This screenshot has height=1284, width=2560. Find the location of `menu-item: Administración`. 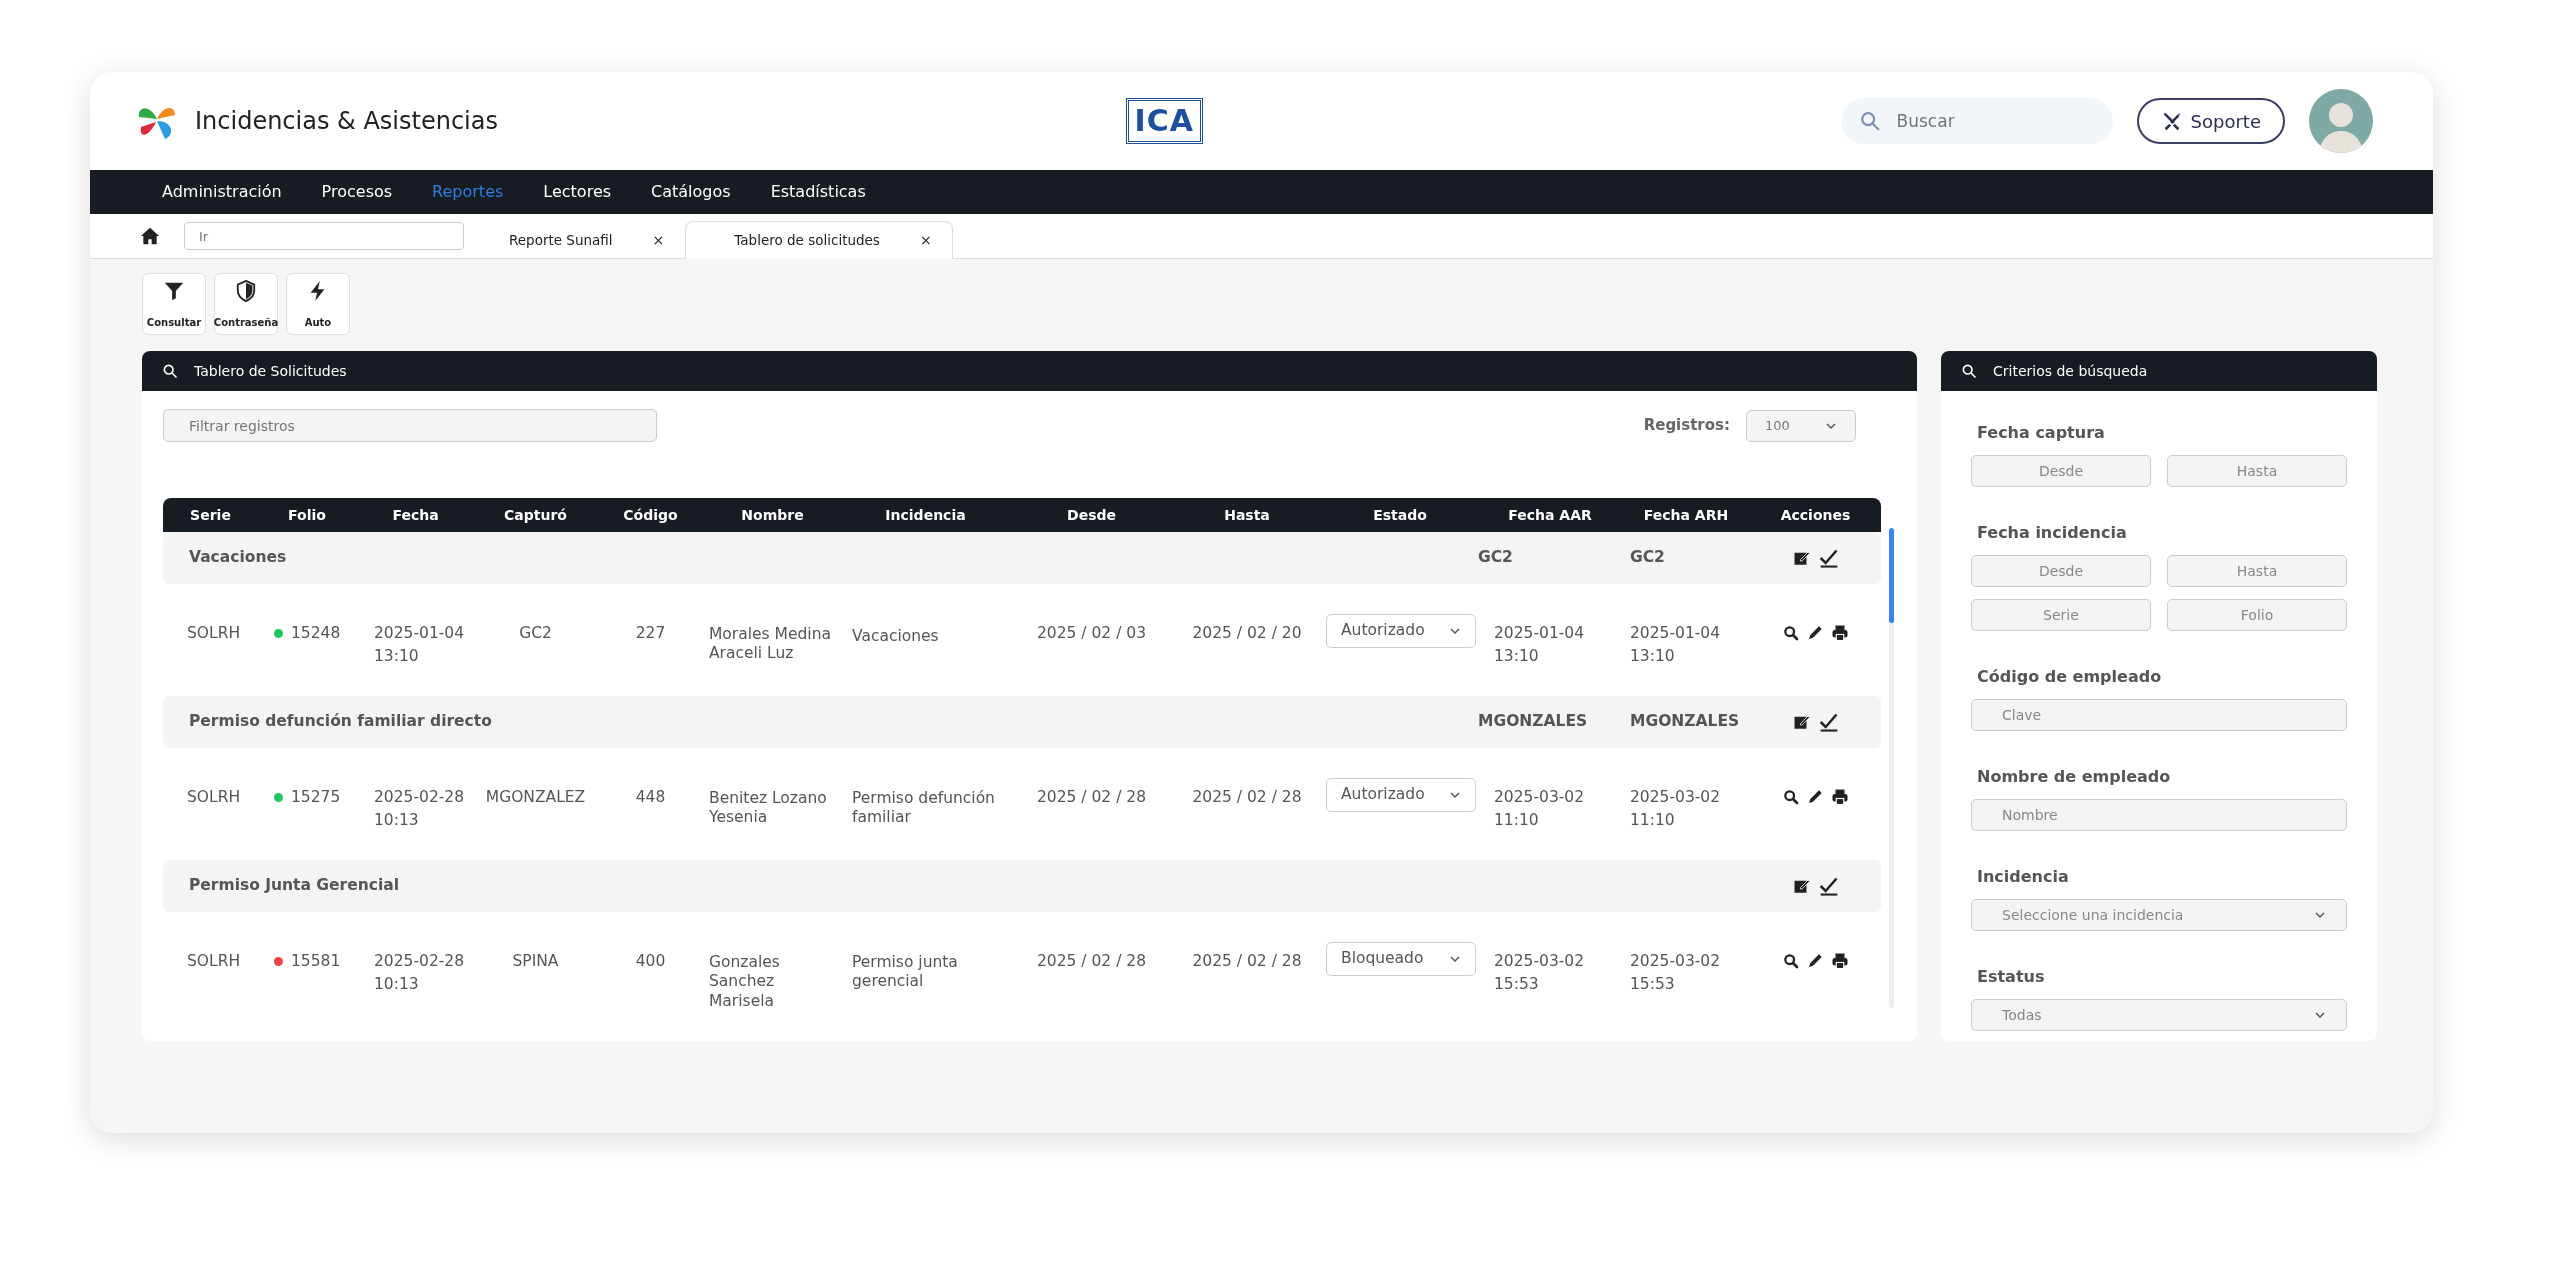

menu-item: Administración is located at coordinates (222, 192).